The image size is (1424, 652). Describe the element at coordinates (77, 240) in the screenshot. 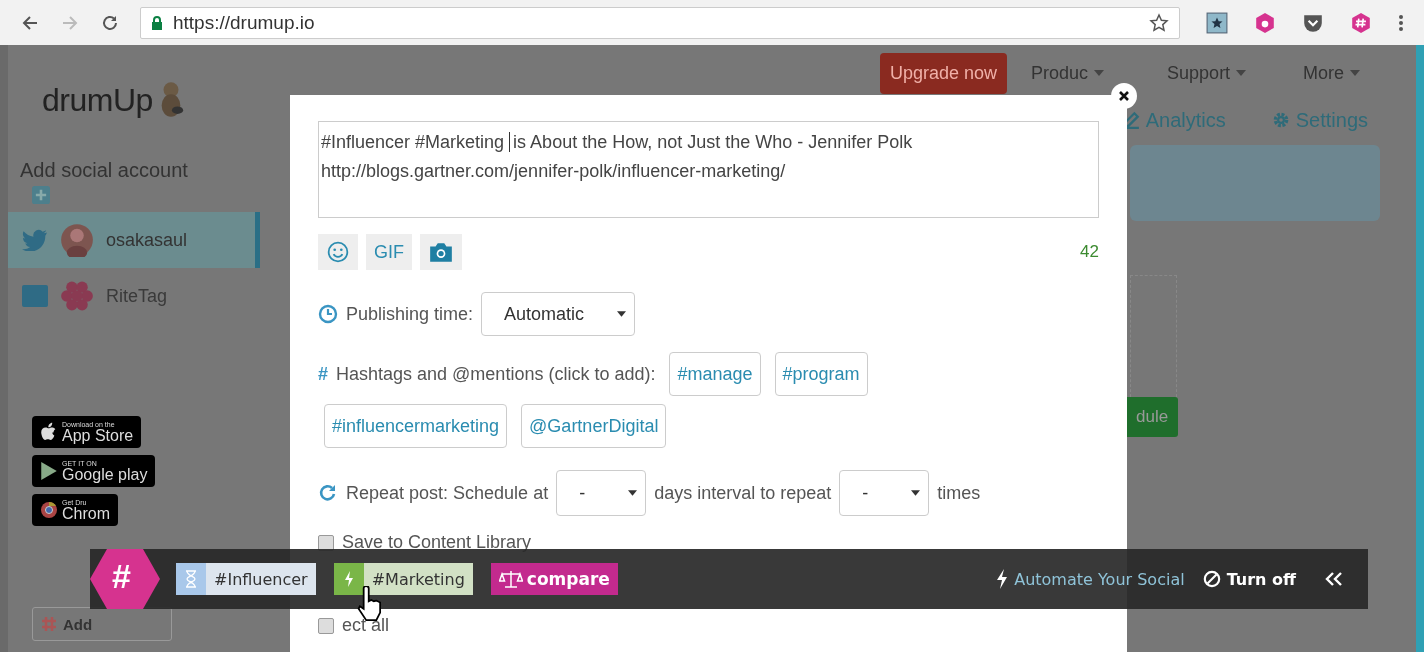

I see `avatar` at that location.